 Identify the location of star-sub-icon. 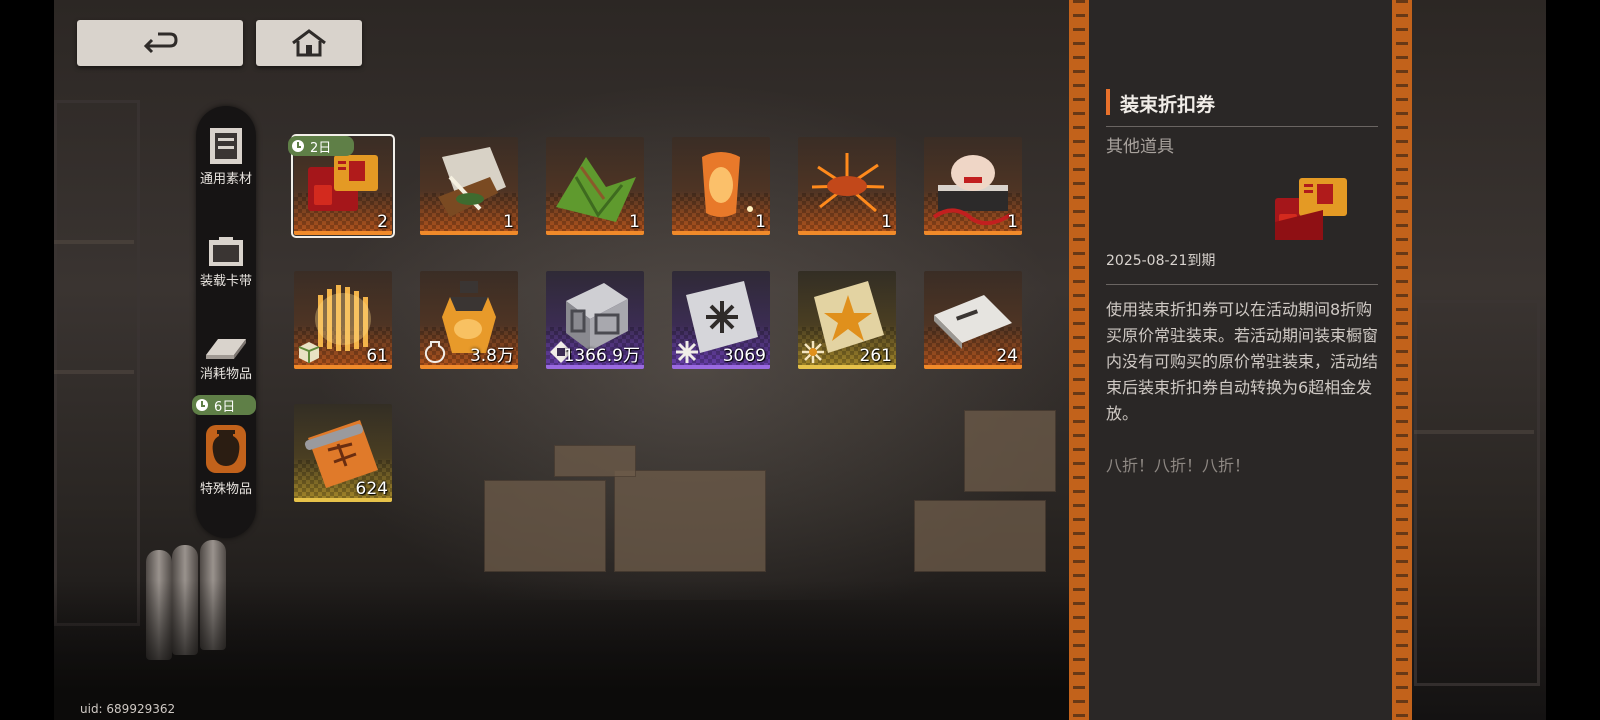
(687, 352).